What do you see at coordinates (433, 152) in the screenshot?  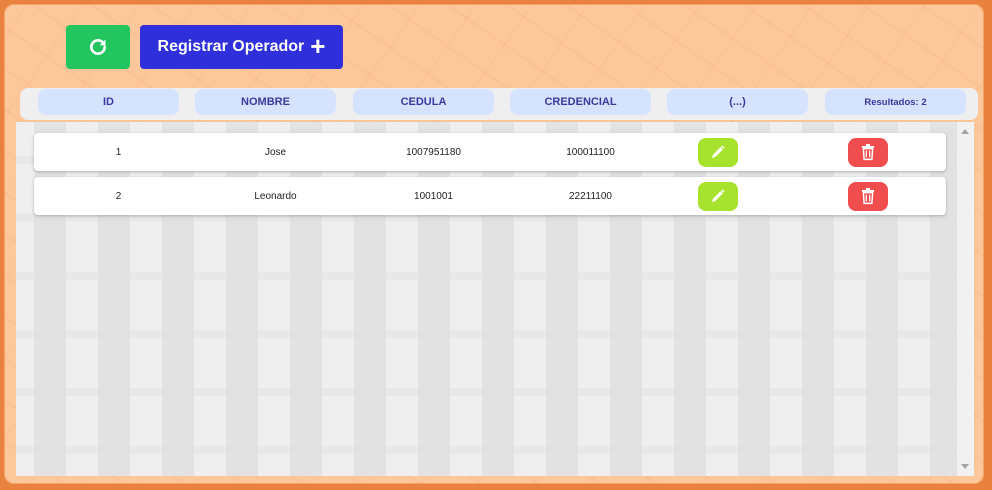 I see `cell-cedula: 1007951180` at bounding box center [433, 152].